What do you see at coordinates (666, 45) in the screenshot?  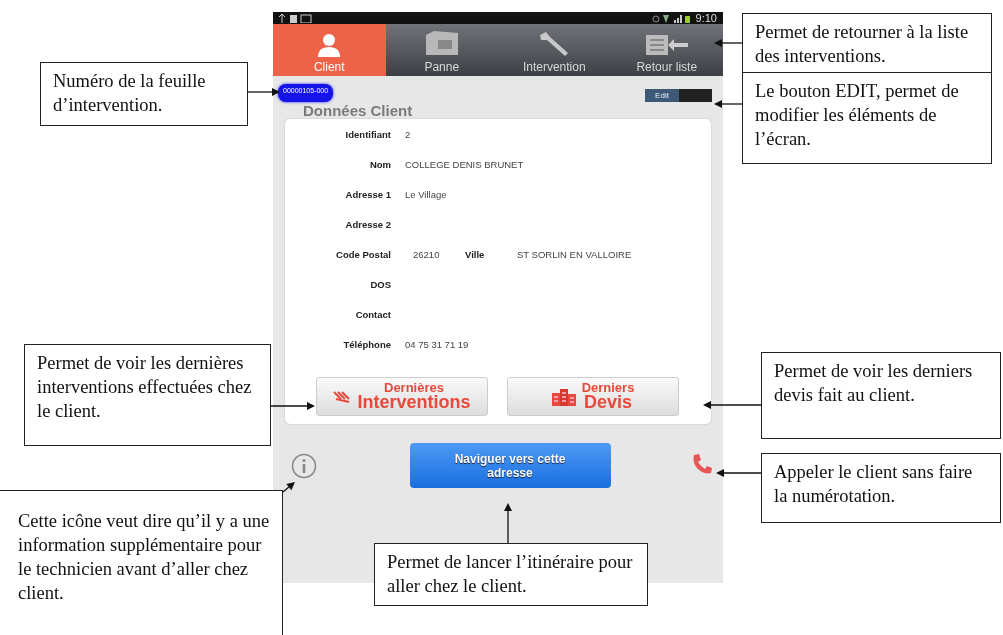 I see `list-return-icon` at bounding box center [666, 45].